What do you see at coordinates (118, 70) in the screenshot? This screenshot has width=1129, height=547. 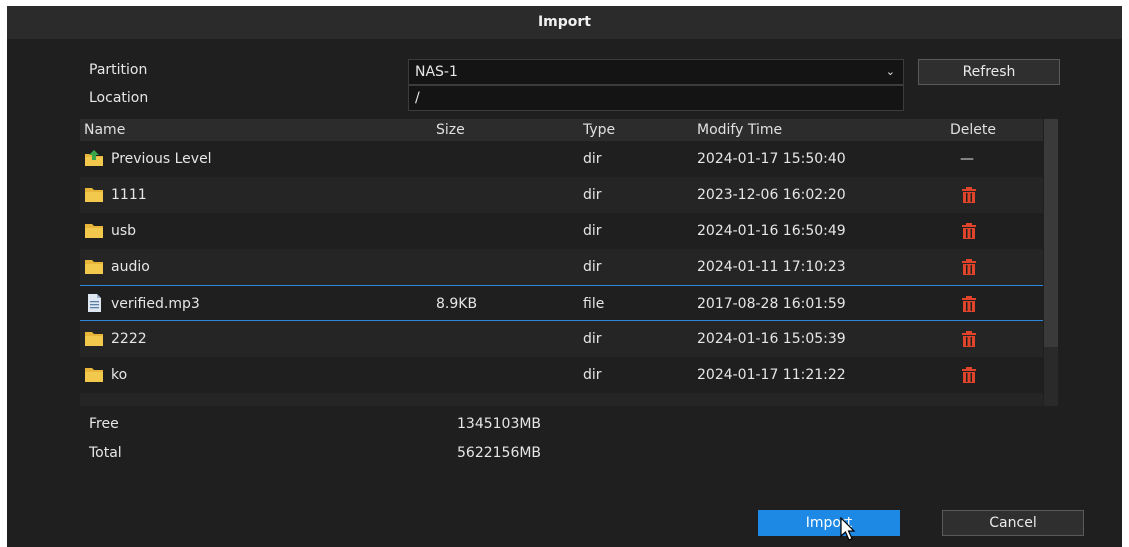 I see `partition-label: Partition` at bounding box center [118, 70].